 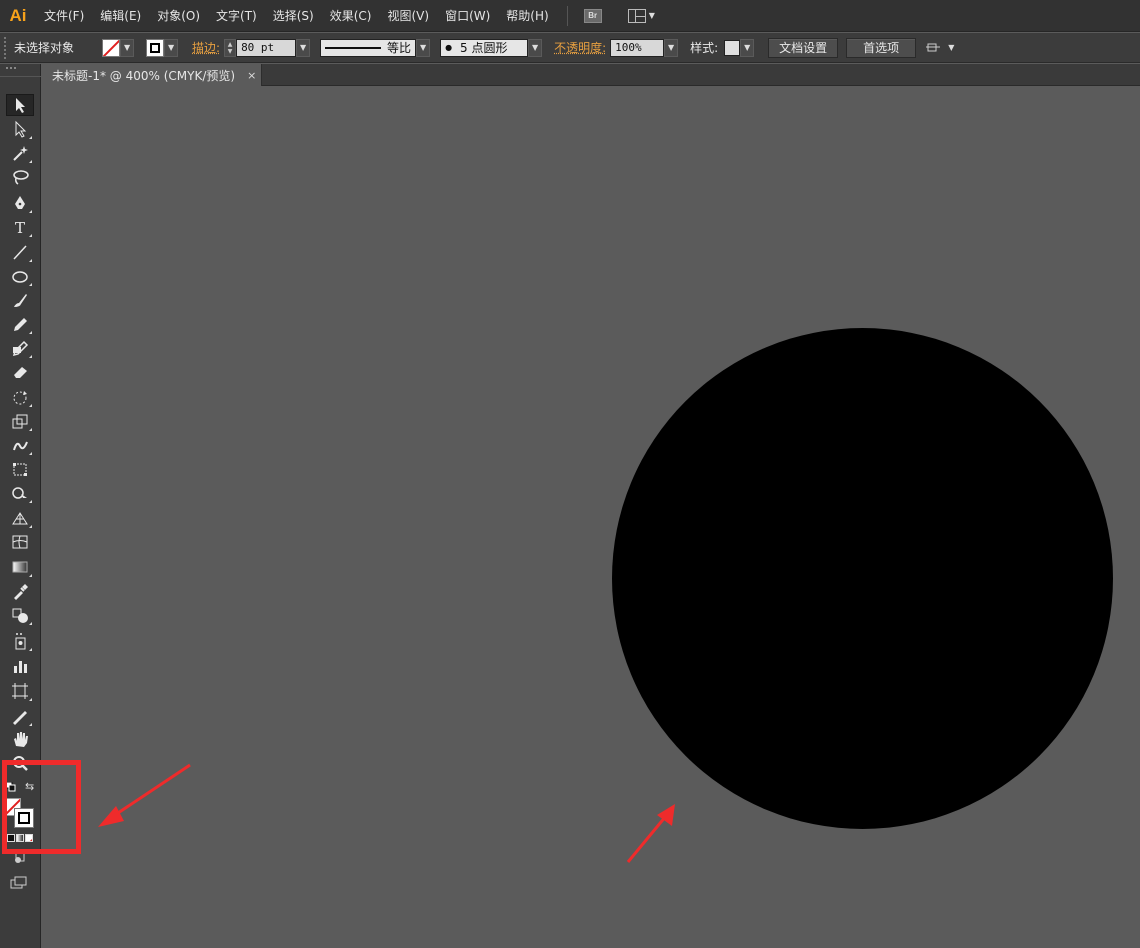 What do you see at coordinates (155, 47) in the screenshot?
I see `stroke-color-swatch` at bounding box center [155, 47].